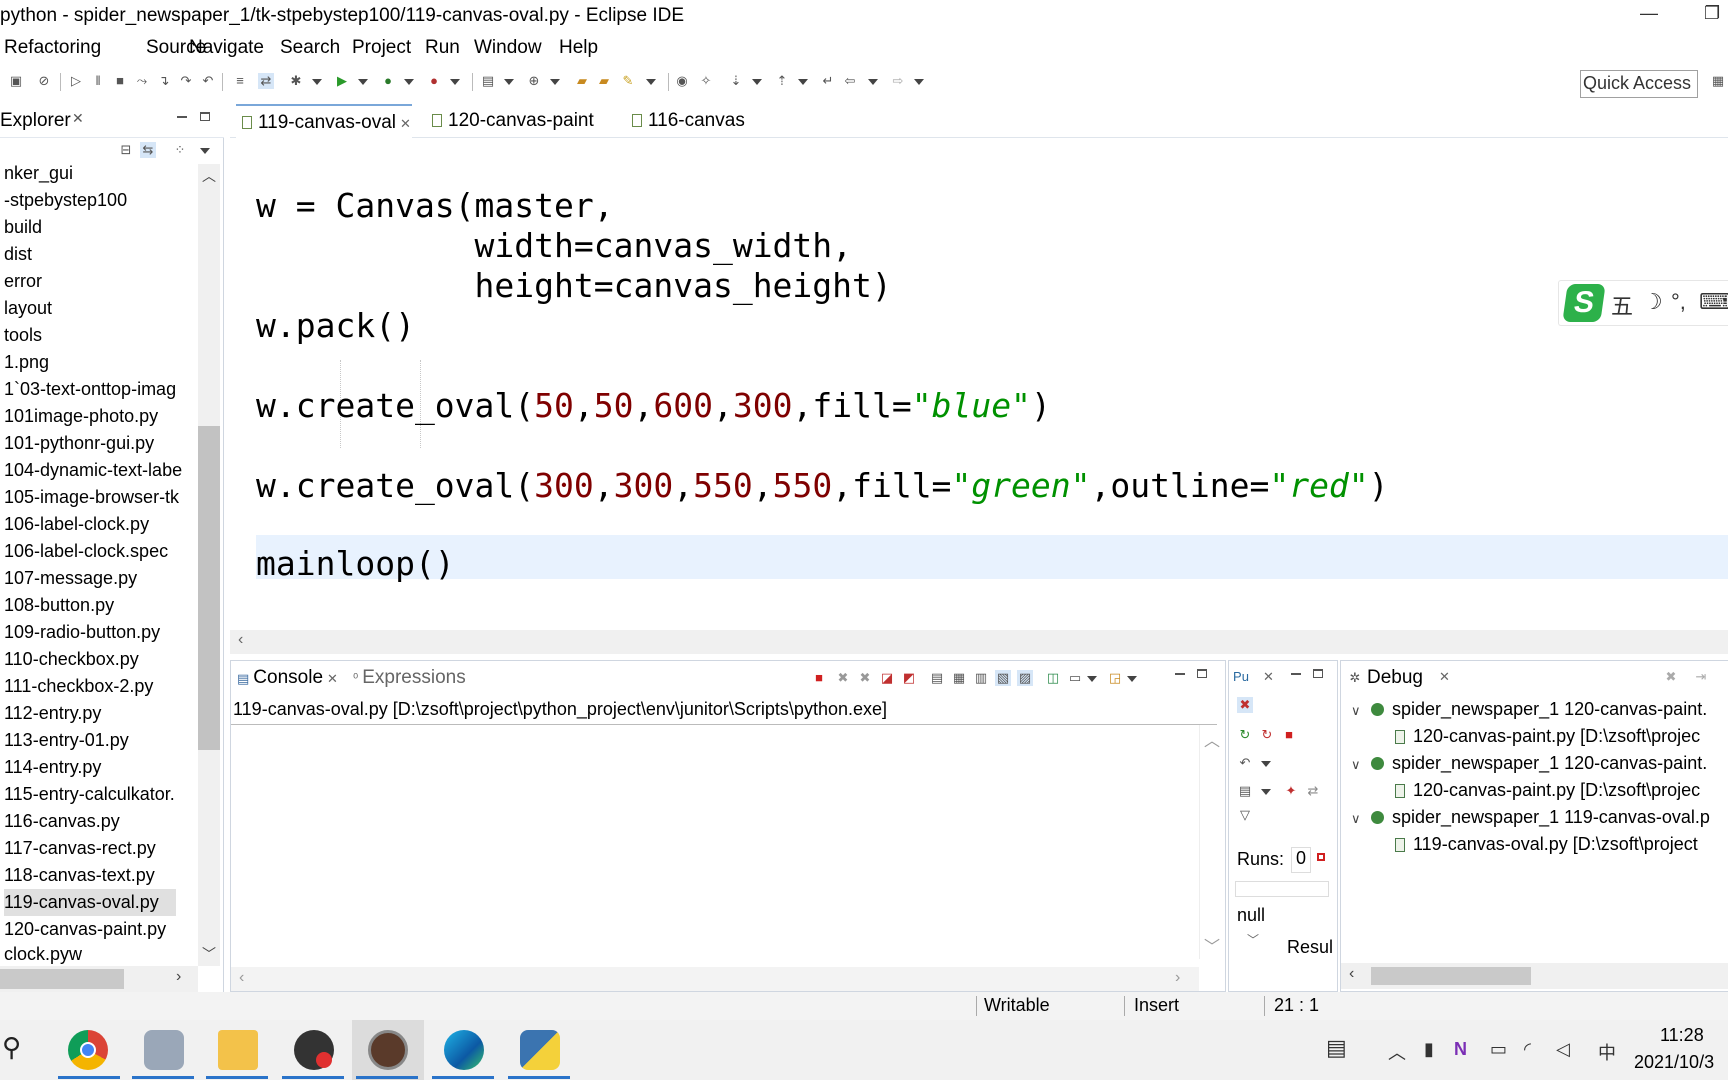  Describe the element at coordinates (1075, 678) in the screenshot. I see `display-console-icon: ▭` at that location.